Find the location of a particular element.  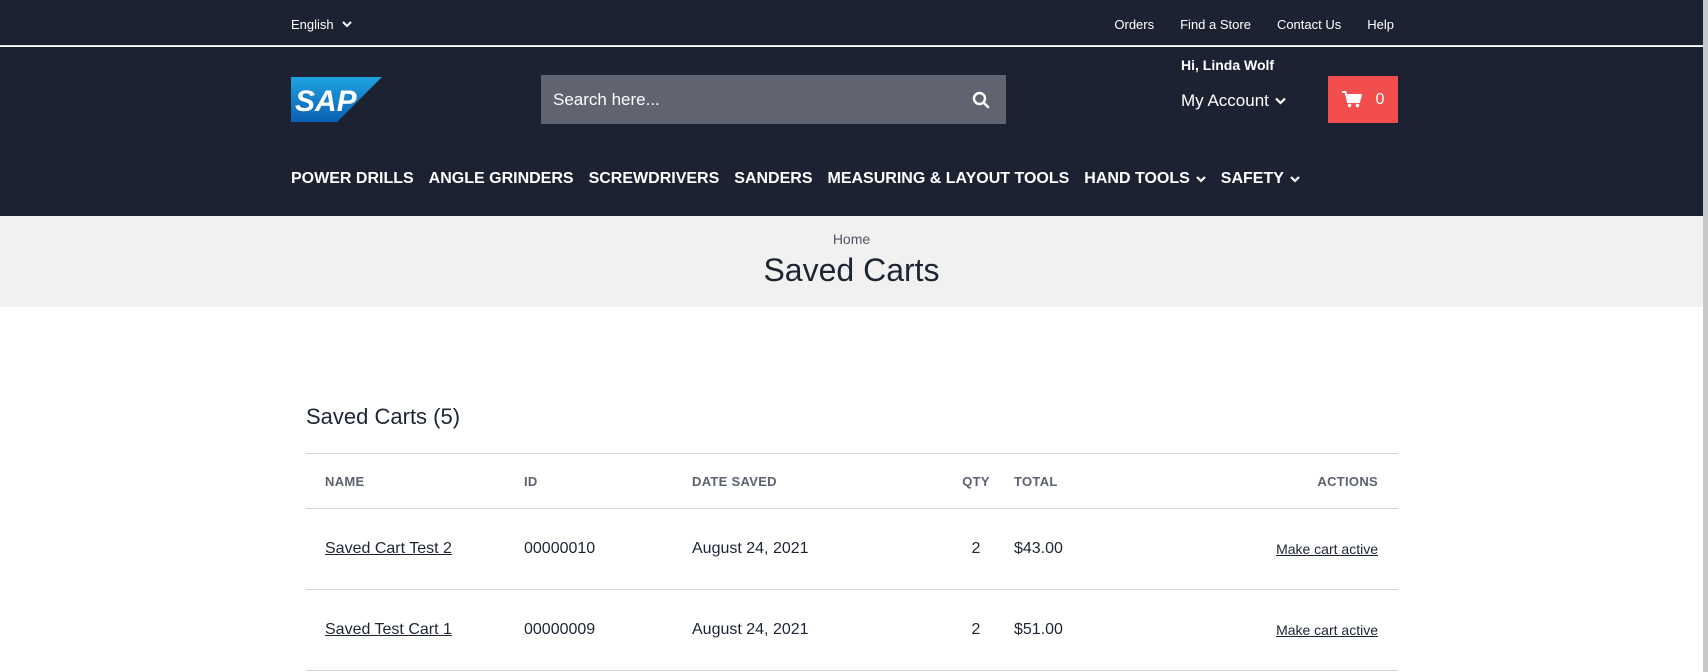

nav-label: MEASURING & LAYOUT TOOLS is located at coordinates (948, 178).